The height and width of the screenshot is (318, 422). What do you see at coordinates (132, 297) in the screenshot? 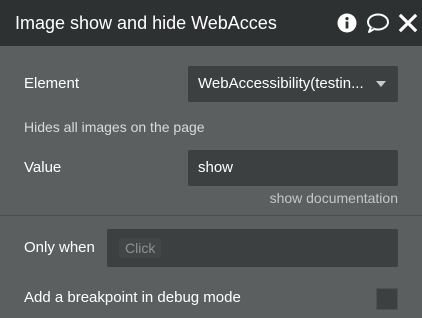
I see `breakpoint-label: Add a breakpoint in debug mode` at bounding box center [132, 297].